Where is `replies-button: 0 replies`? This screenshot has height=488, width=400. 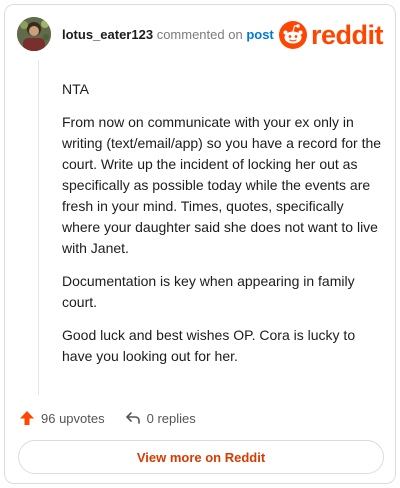 replies-button: 0 replies is located at coordinates (160, 418).